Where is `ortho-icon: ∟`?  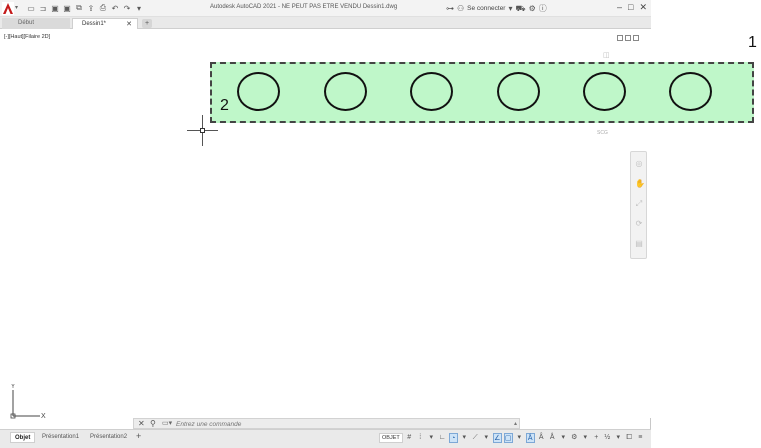 ortho-icon: ∟ is located at coordinates (442, 438).